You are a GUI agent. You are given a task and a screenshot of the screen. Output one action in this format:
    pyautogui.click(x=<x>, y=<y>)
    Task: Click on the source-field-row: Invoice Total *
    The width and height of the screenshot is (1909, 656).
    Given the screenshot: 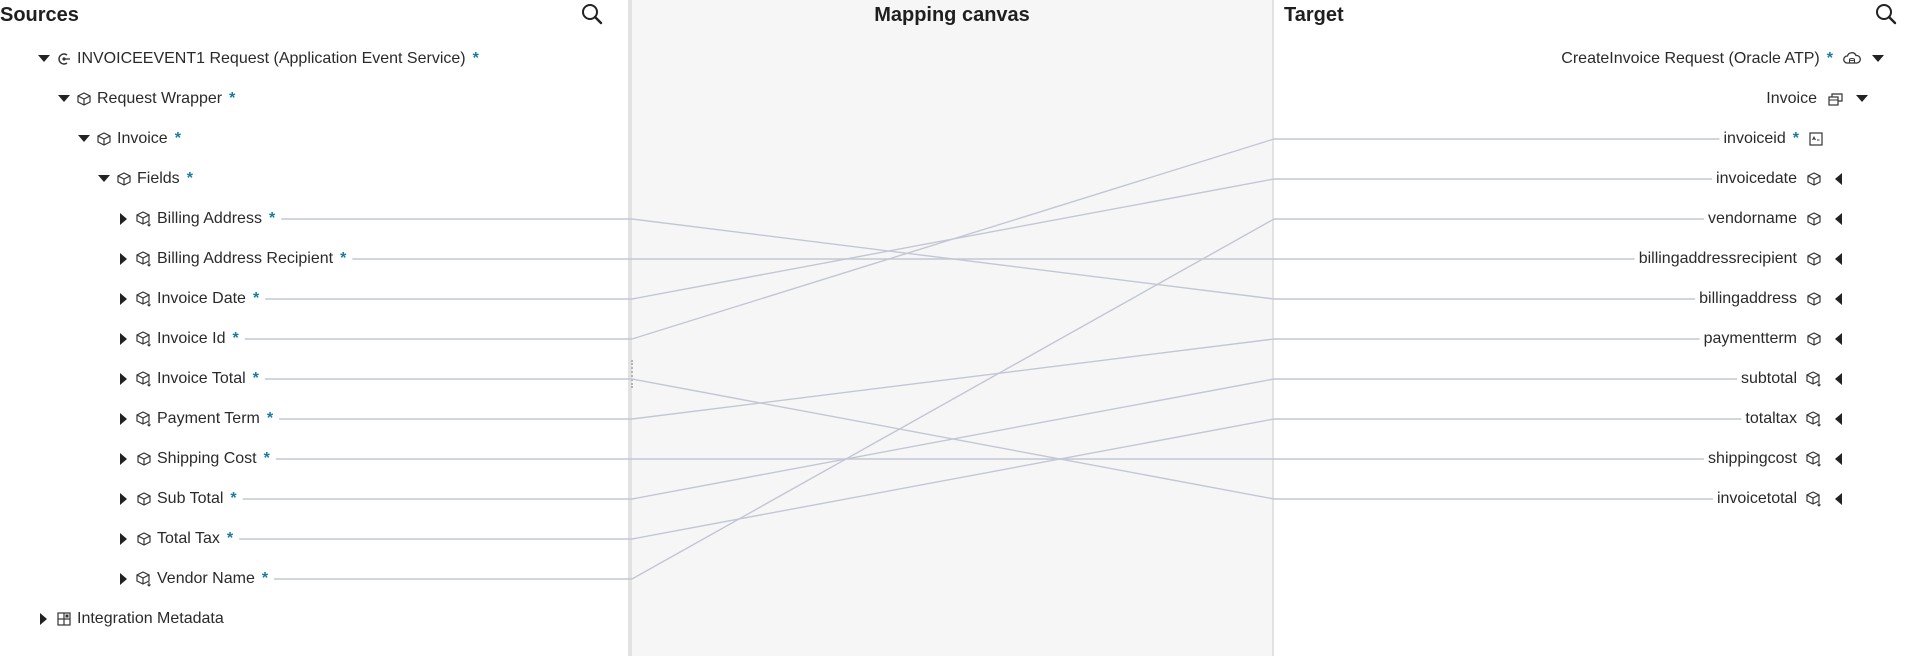 What is the action you would take?
    pyautogui.click(x=188, y=379)
    